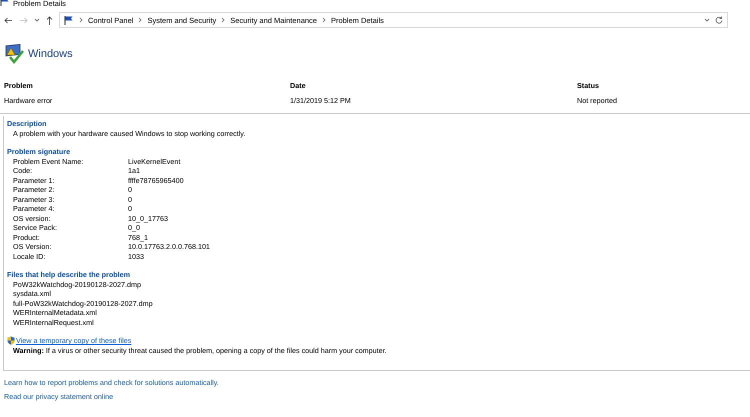 The width and height of the screenshot is (750, 417). I want to click on brand-title: Windows, so click(50, 54).